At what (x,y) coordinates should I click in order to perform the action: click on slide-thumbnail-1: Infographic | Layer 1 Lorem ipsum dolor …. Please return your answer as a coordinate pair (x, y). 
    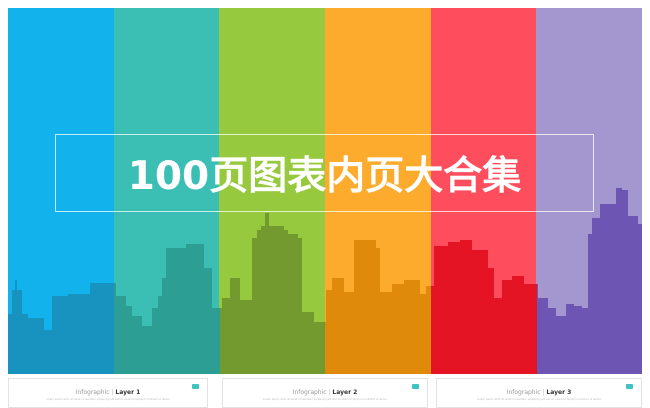
    Looking at the image, I should click on (108, 393).